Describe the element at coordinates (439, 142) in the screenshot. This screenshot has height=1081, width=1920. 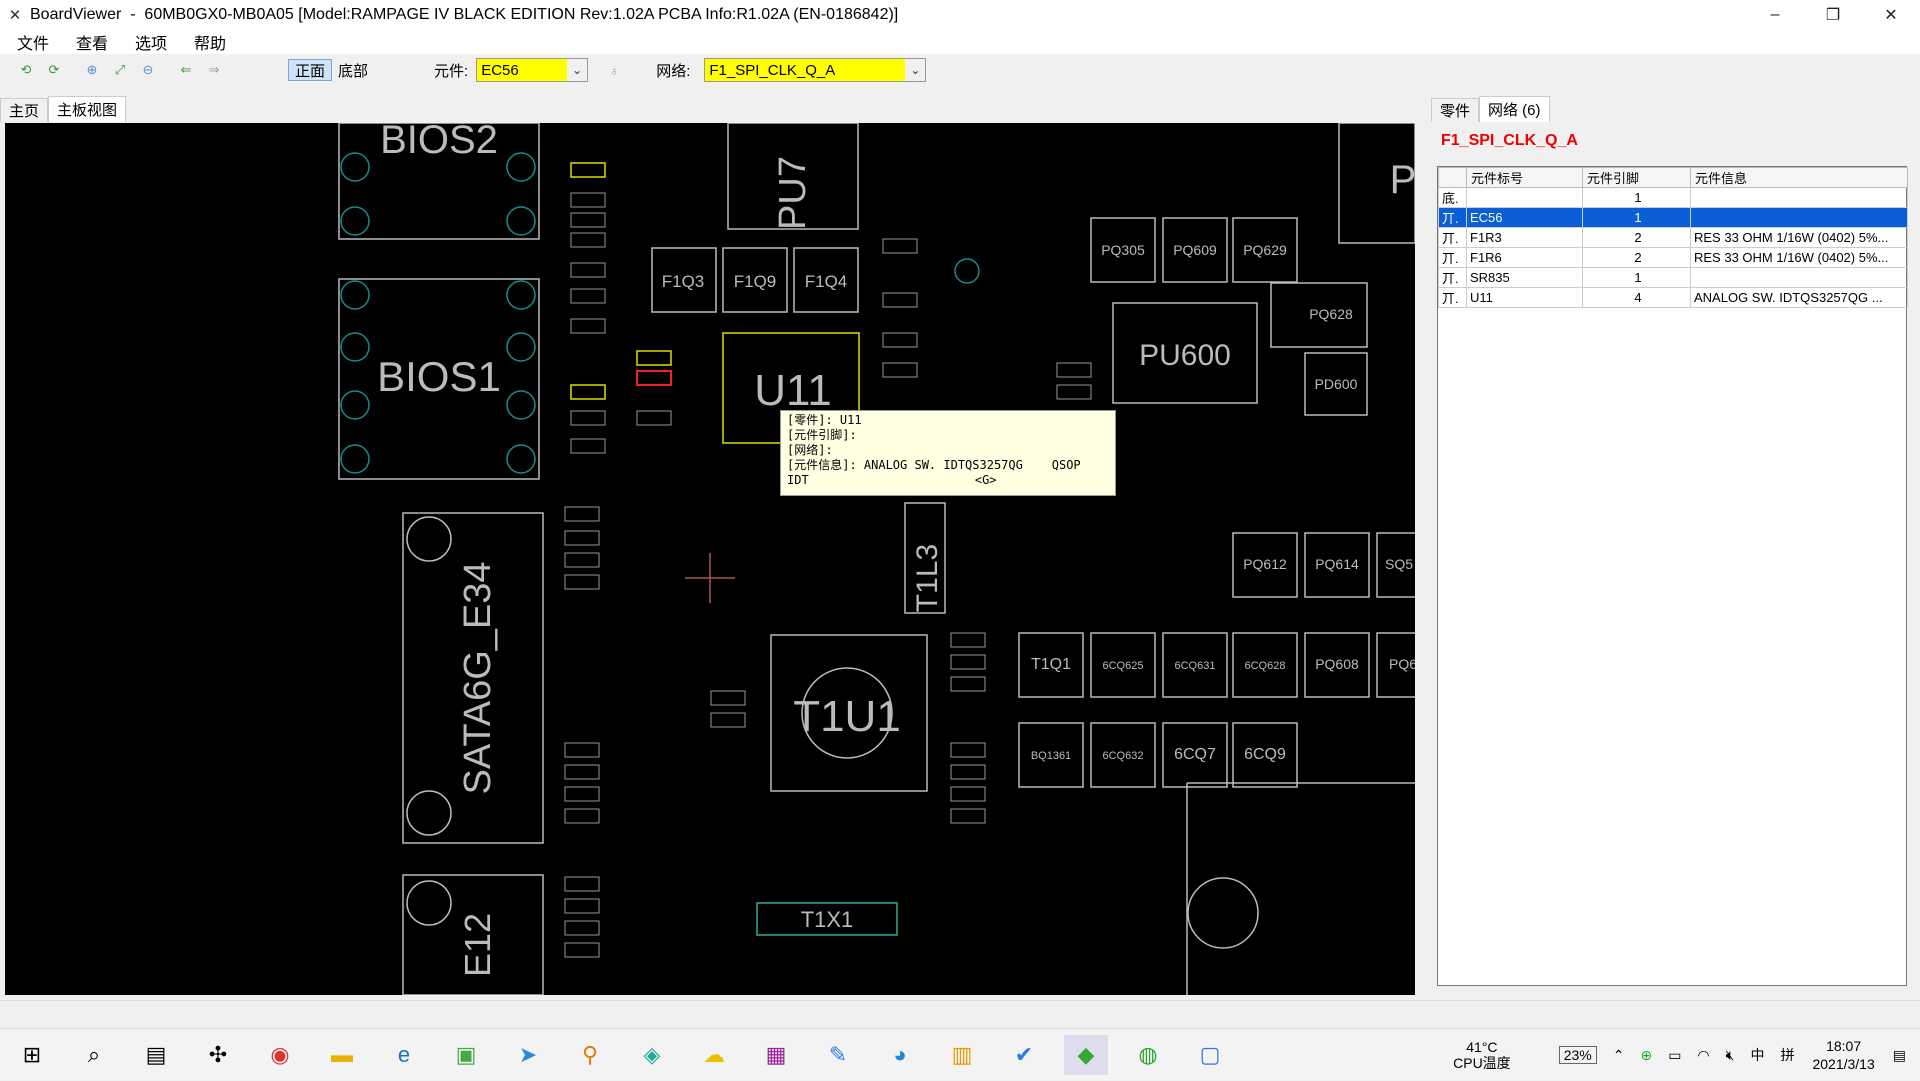
I see `svg-text: BIOS2` at that location.